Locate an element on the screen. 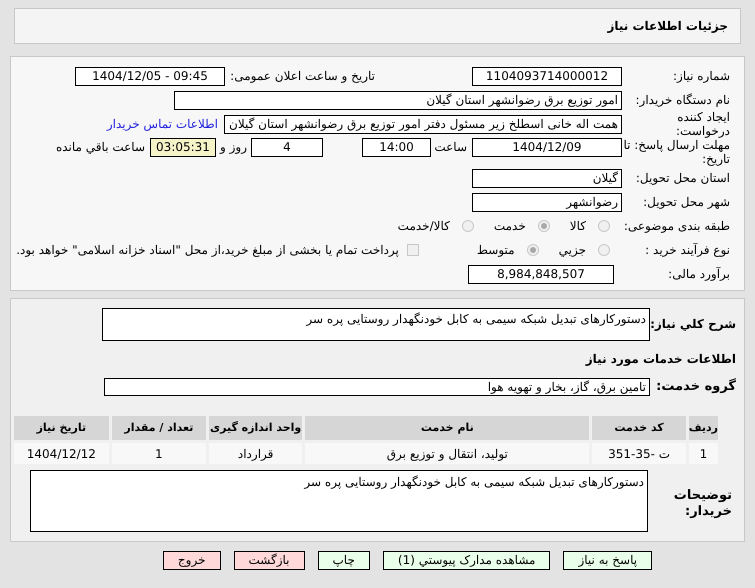 The width and height of the screenshot is (755, 588). text-field: 1104093714000012 is located at coordinates (547, 76).